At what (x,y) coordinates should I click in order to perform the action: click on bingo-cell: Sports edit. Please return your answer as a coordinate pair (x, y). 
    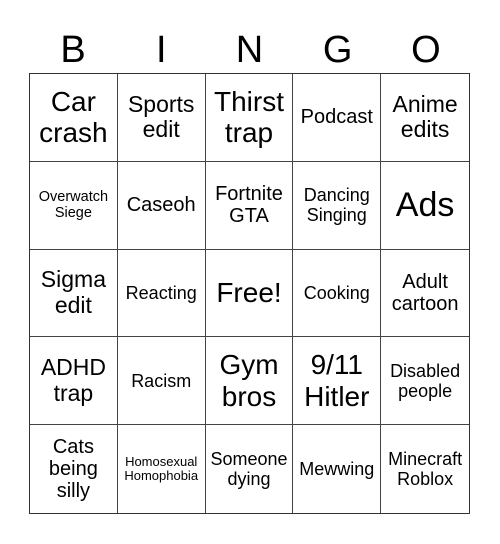
    Looking at the image, I should click on (161, 118).